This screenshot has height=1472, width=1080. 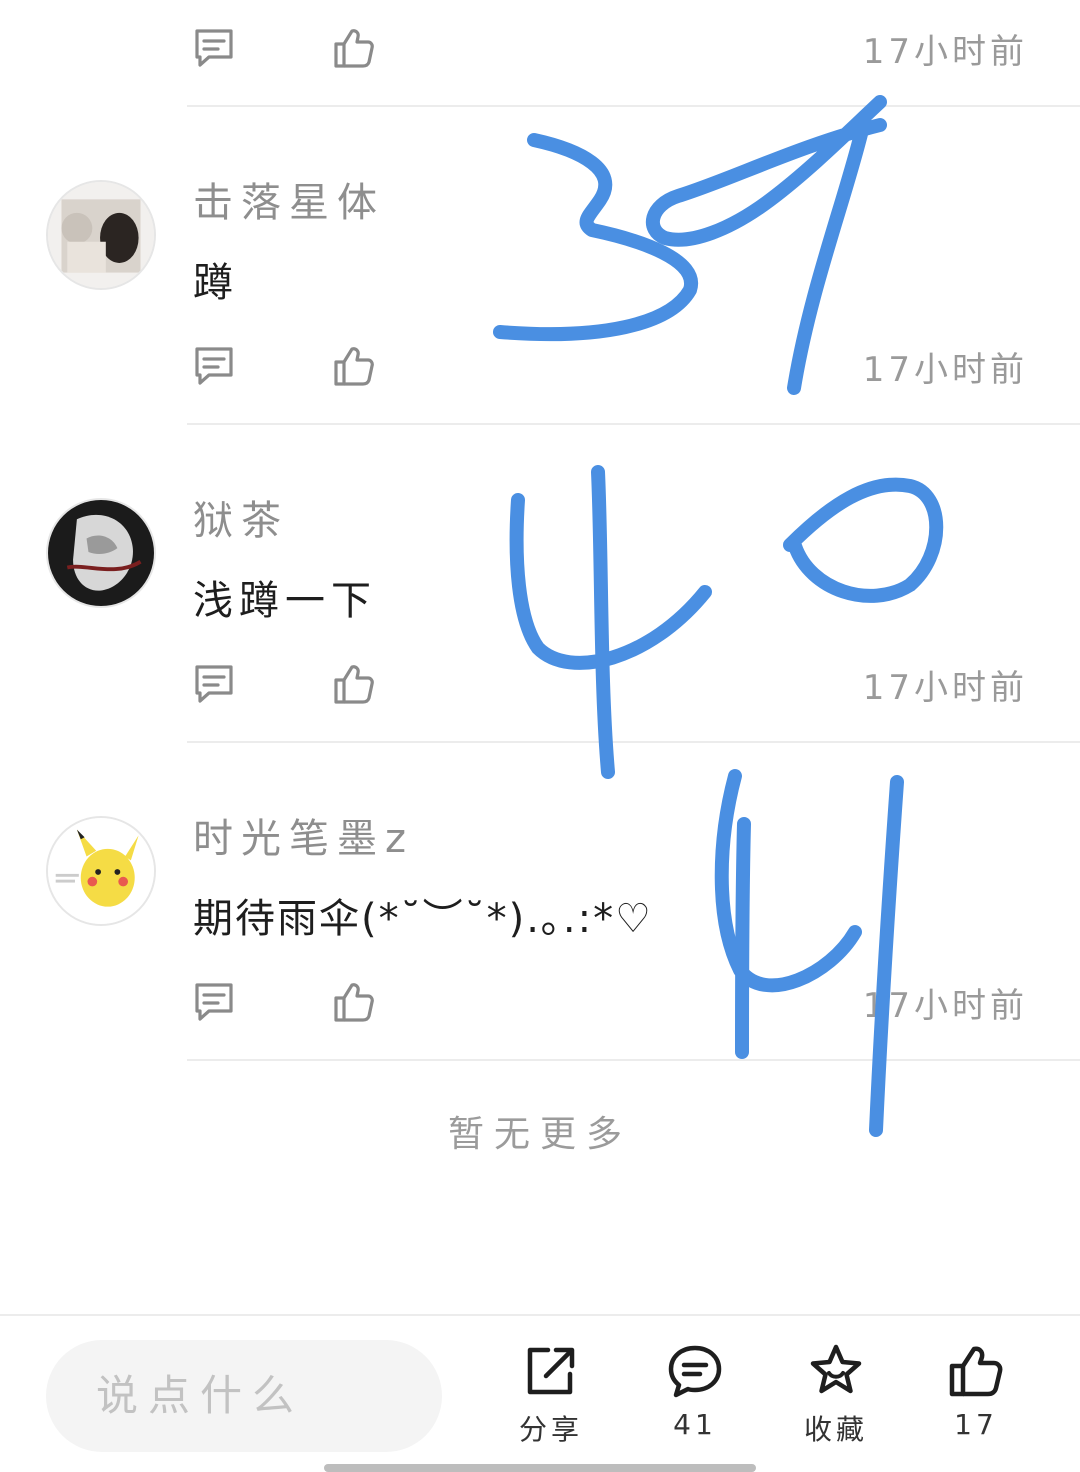 I want to click on comment-count: 41, so click(x=695, y=1424).